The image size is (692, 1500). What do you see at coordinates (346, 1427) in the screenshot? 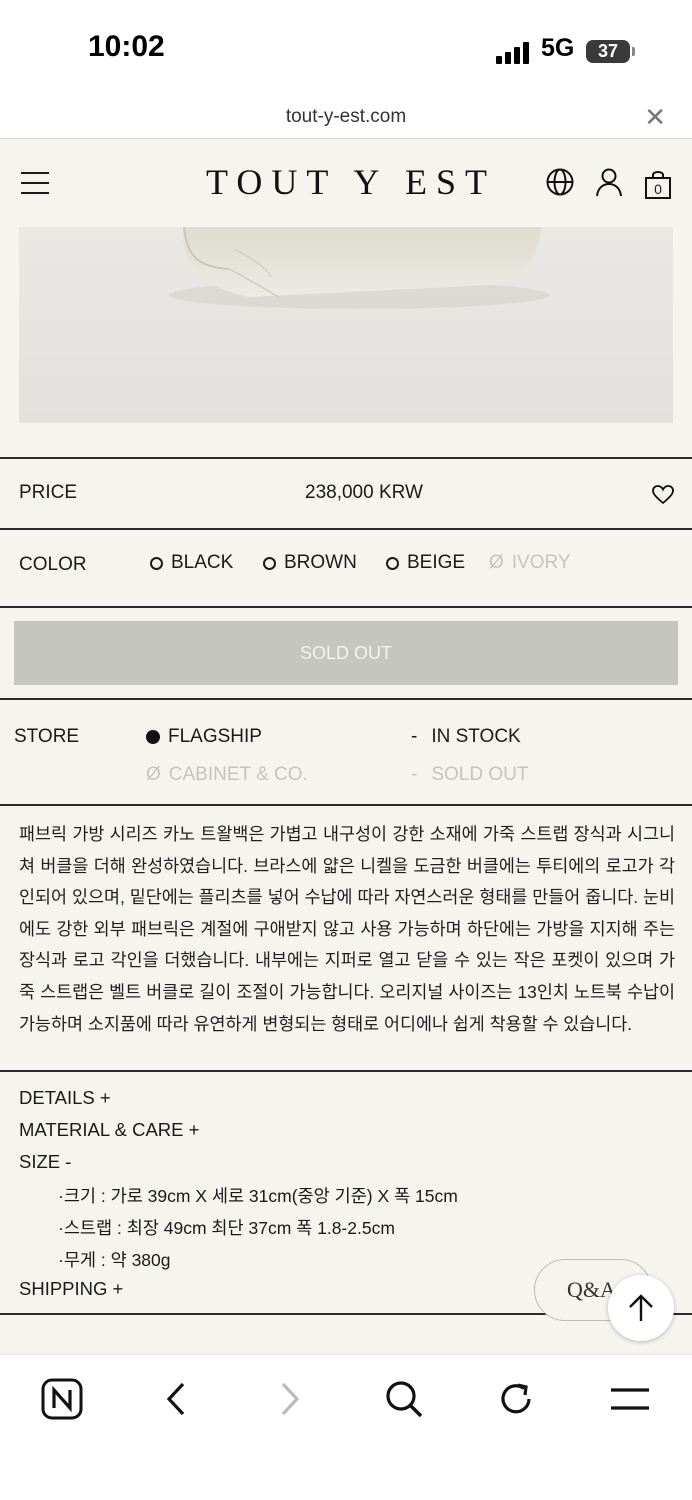
I see `browser-toolbar` at bounding box center [346, 1427].